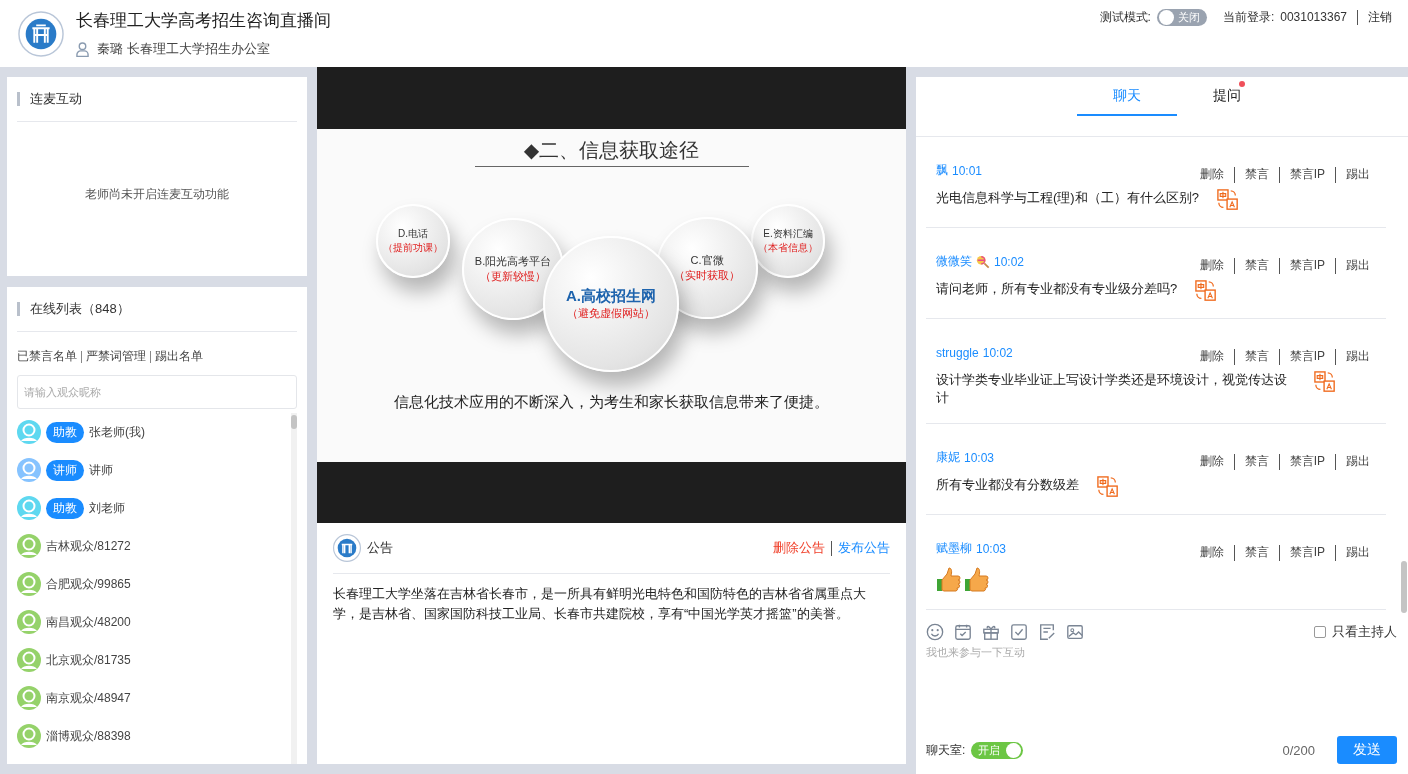  Describe the element at coordinates (864, 548) in the screenshot. I see `notice-action-link: 发布公告` at that location.